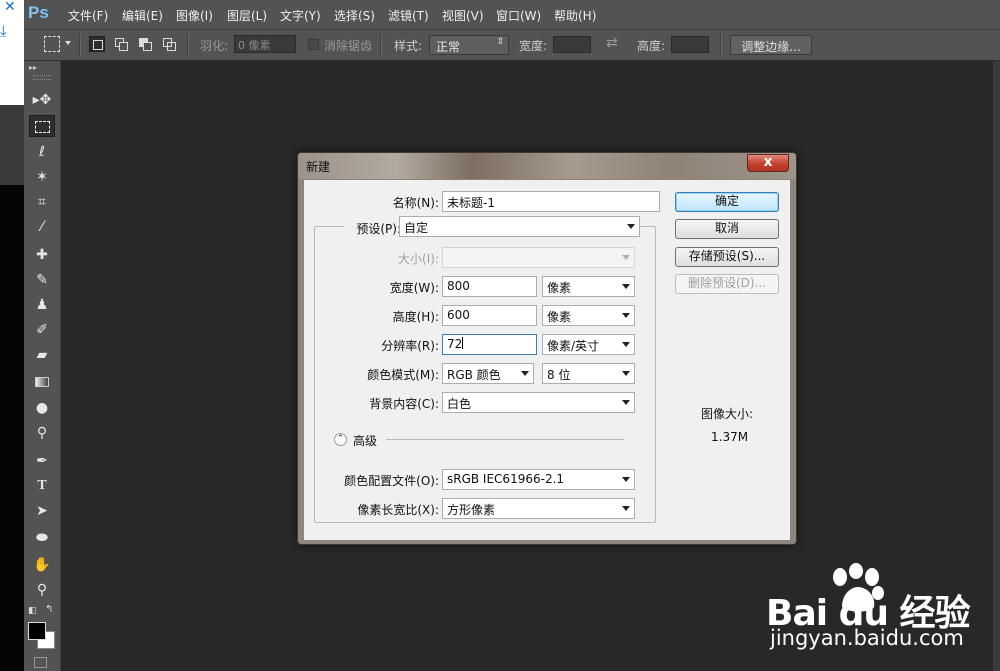 This screenshot has height=671, width=1000. I want to click on collapse-panel-icon: ▸▸, so click(33, 67).